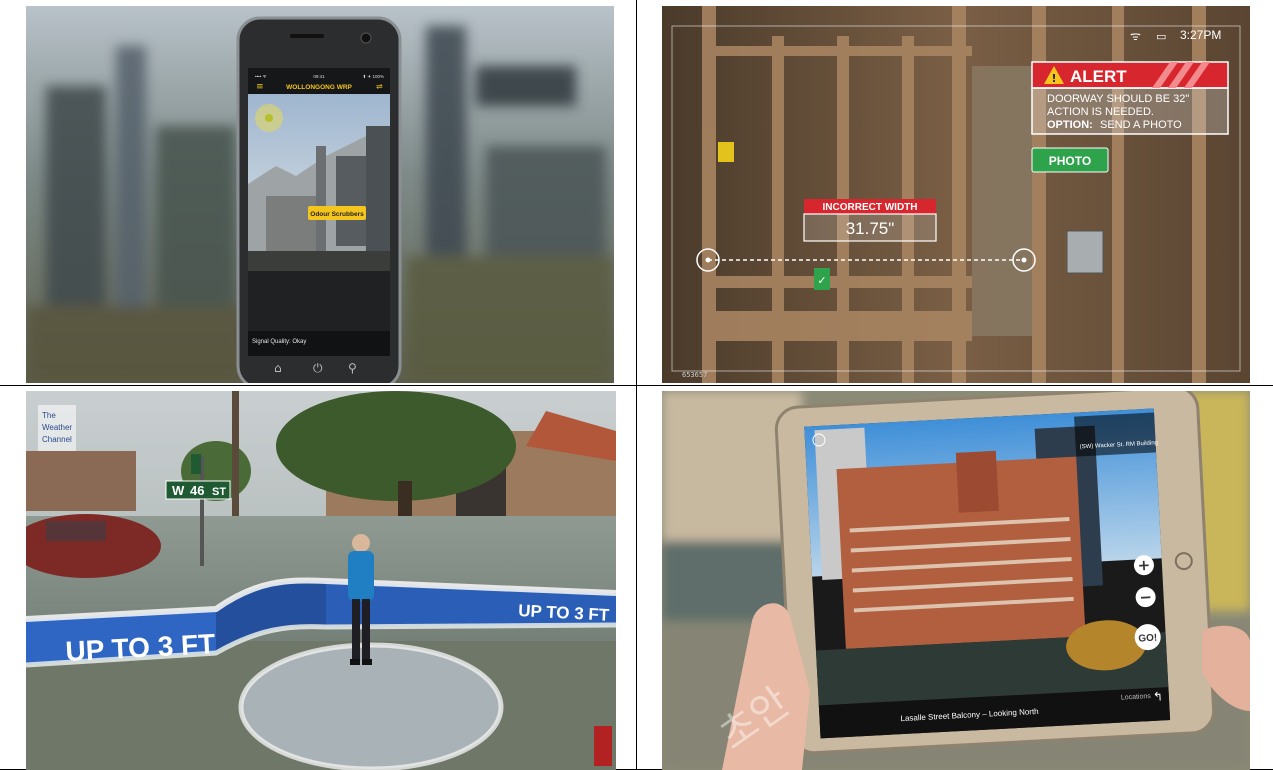  Describe the element at coordinates (1100, 112) in the screenshot. I see `alert-line-2: ACTION IS NEEDED.` at that location.